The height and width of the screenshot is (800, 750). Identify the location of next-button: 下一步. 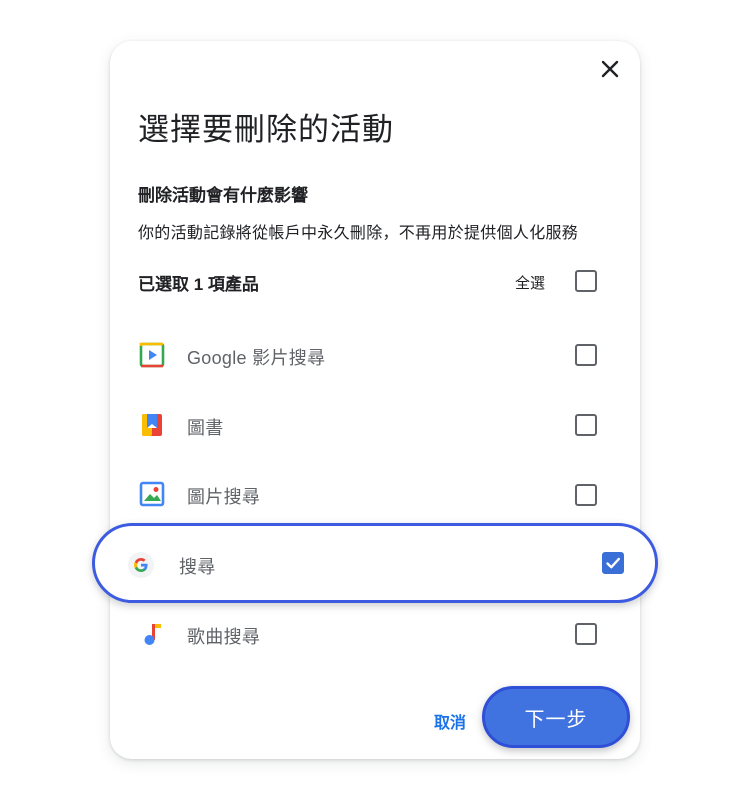
(556, 717).